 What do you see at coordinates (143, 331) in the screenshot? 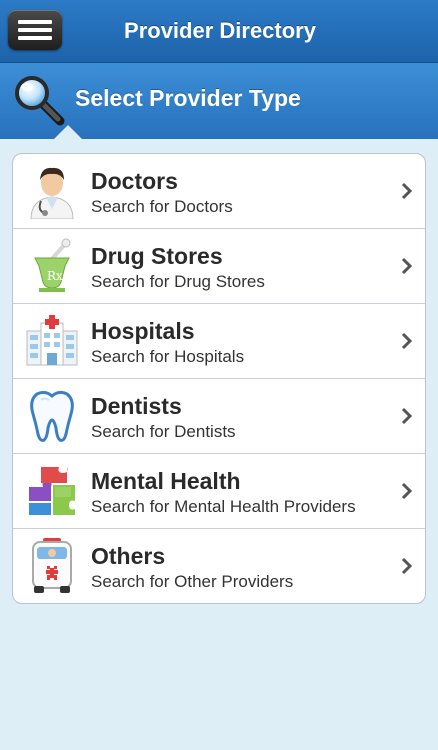
I see `list-item-label: Hospitals` at bounding box center [143, 331].